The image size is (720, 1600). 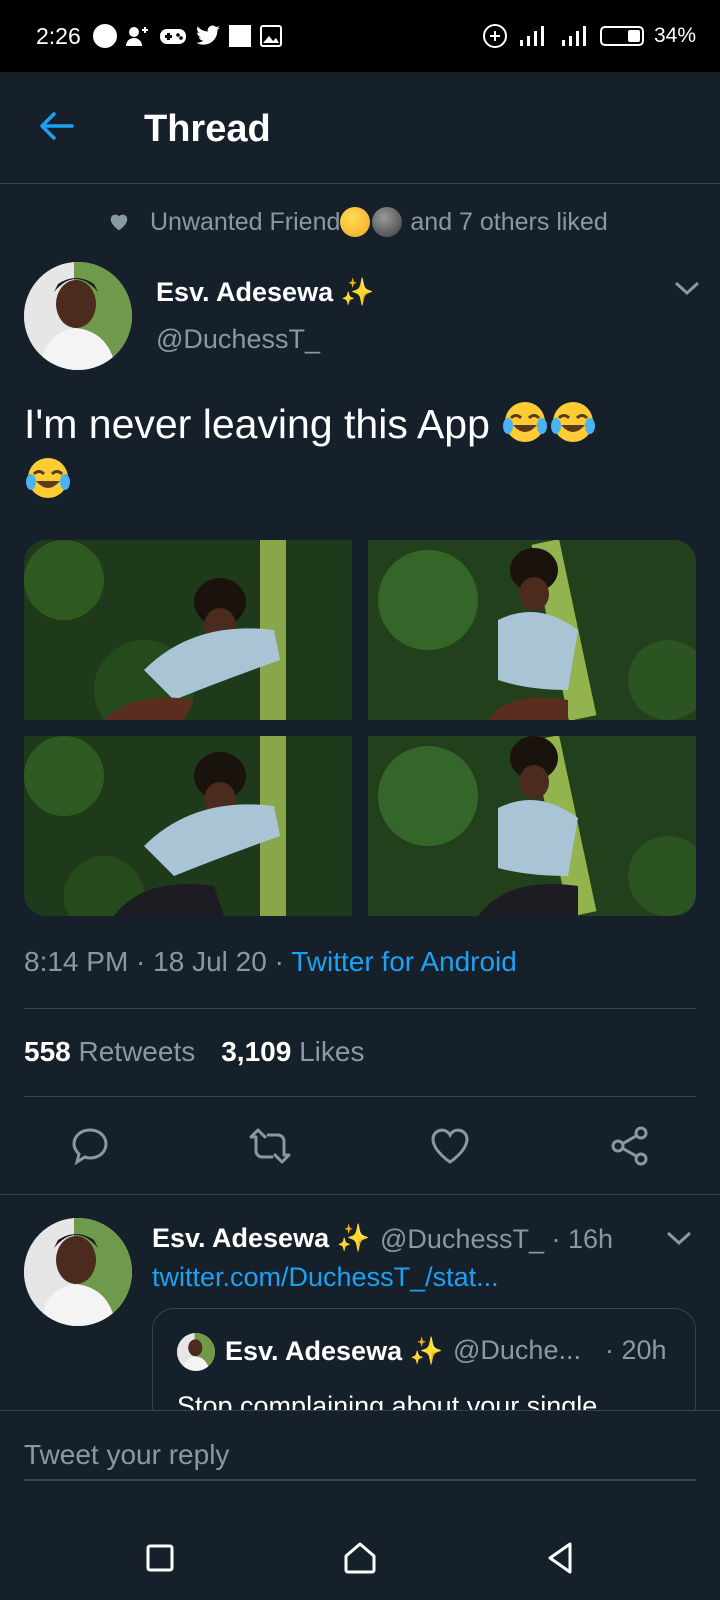 I want to click on social-context-suffix: and 7 others liked, so click(x=509, y=221).